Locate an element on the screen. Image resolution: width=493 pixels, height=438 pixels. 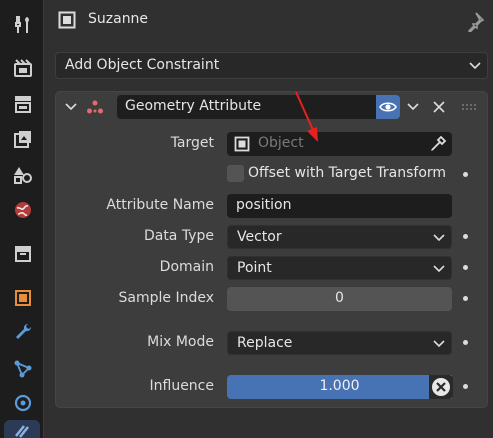
mix-mode-value: Replace is located at coordinates (265, 343).